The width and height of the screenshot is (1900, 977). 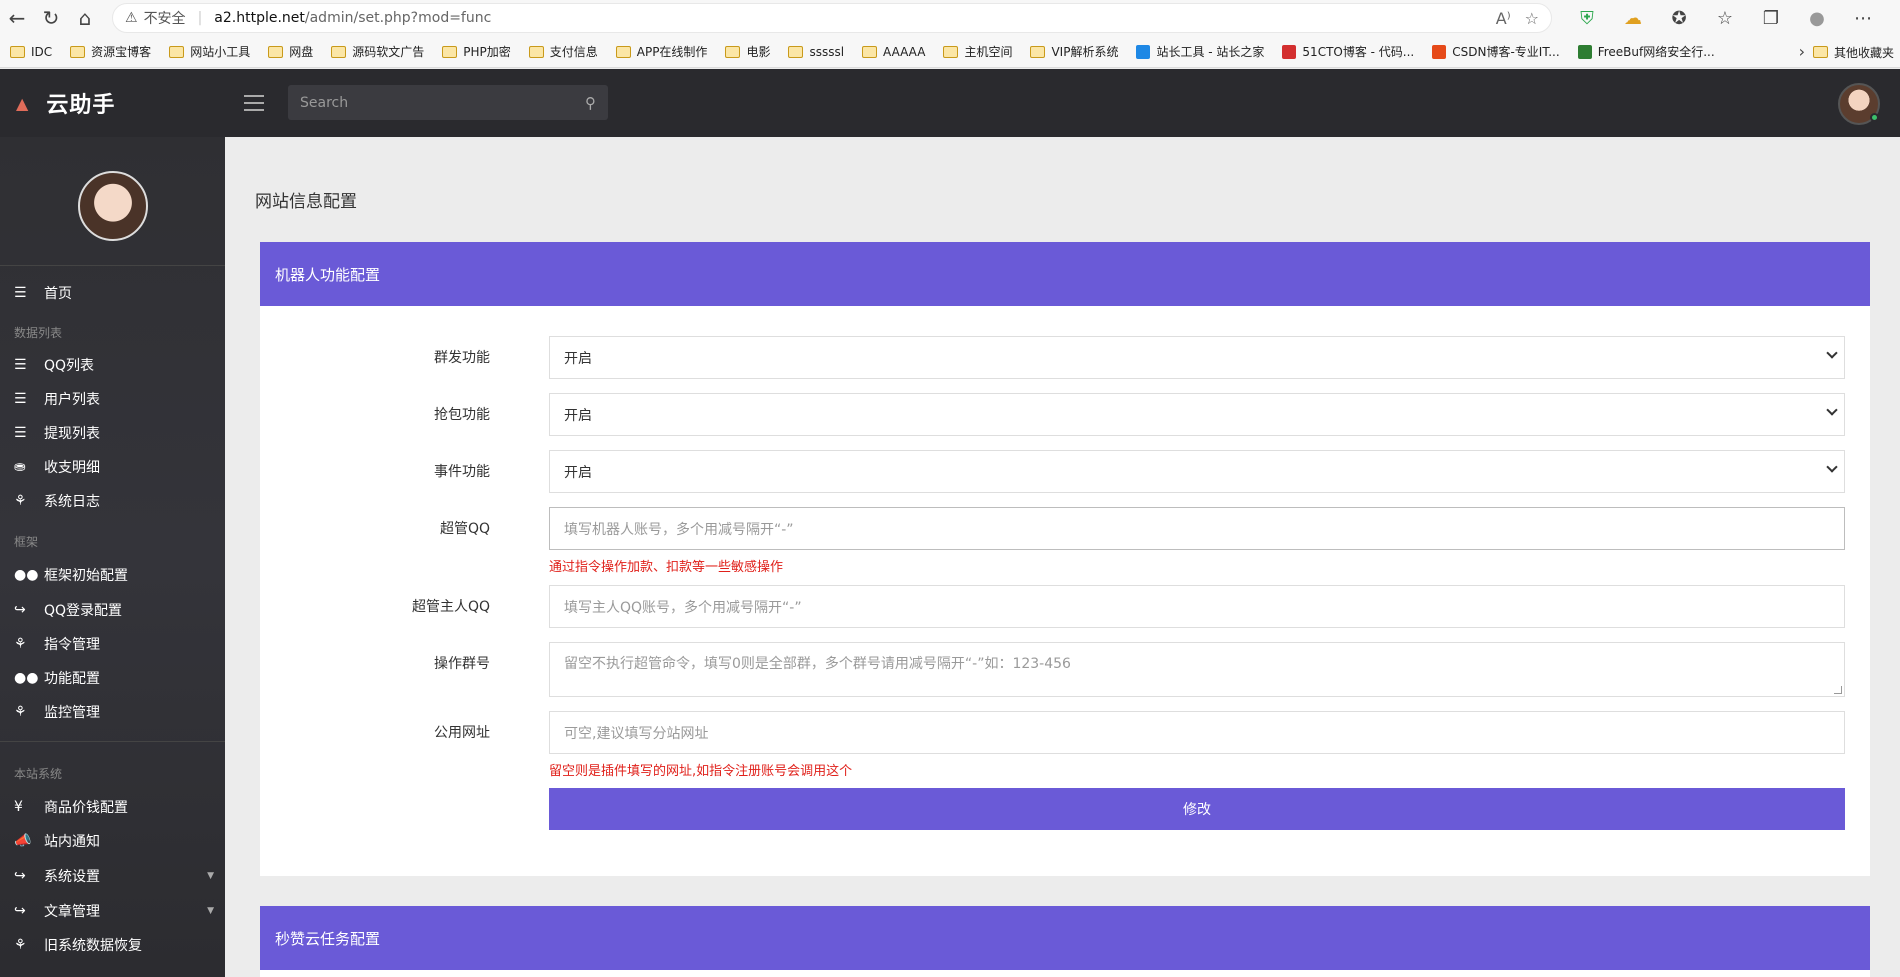 I want to click on submit-button: 修改, so click(x=1197, y=809).